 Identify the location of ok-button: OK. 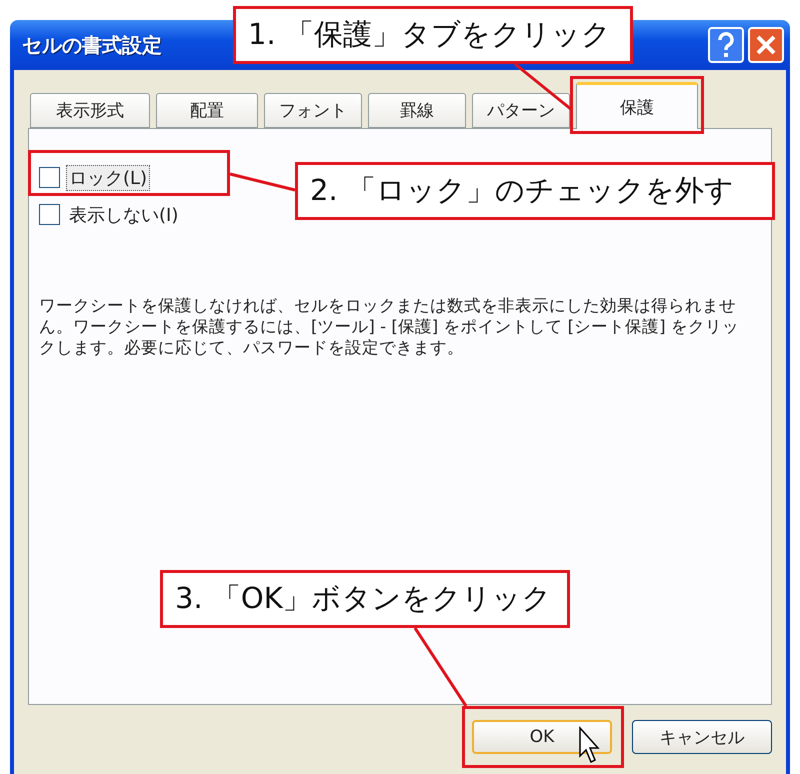
(542, 737).